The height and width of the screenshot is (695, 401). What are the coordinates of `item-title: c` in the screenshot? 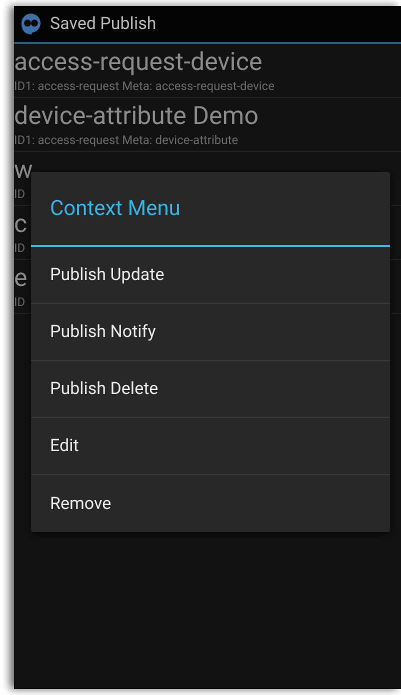 It's located at (21, 225).